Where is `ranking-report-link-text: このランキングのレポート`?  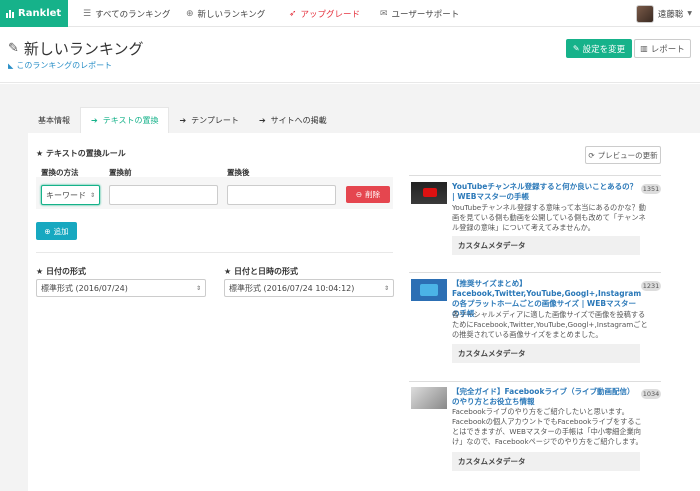
ranking-report-link-text: このランキングのレポート is located at coordinates (64, 65).